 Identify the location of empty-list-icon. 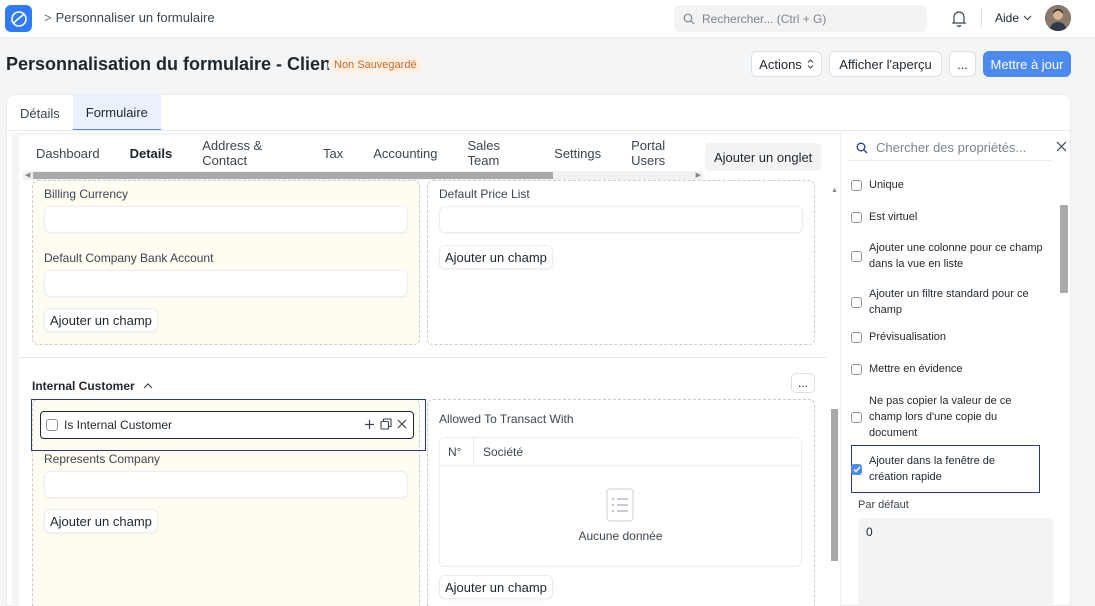
(620, 505).